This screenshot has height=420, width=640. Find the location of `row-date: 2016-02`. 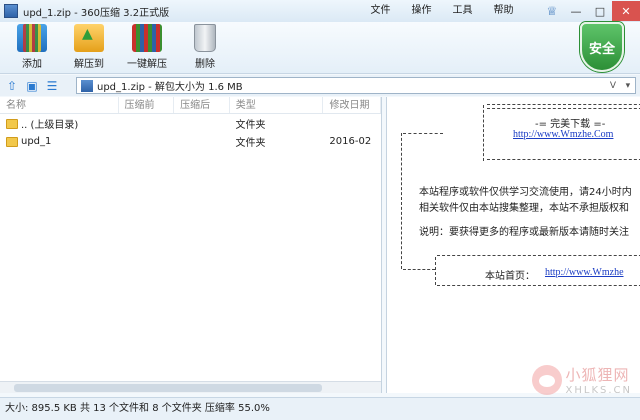

row-date: 2016-02 is located at coordinates (350, 141).